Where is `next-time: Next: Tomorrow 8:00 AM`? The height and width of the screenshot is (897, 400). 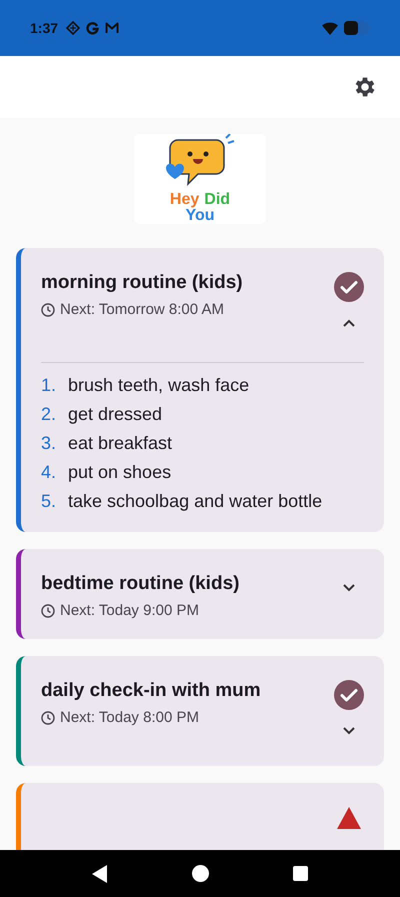
next-time: Next: Tomorrow 8:00 AM is located at coordinates (142, 309).